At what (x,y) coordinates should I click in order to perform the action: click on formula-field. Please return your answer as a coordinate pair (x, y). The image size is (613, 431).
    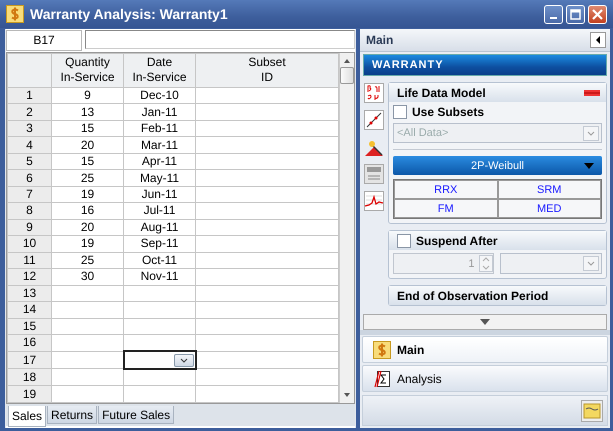
    Looking at the image, I should click on (220, 39).